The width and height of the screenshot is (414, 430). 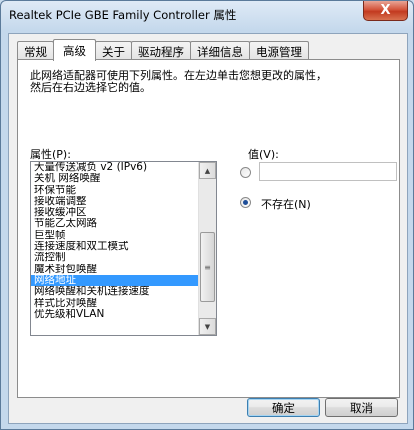 I want to click on description-line-2: 然后在右边选择它的值。, so click(x=90, y=87).